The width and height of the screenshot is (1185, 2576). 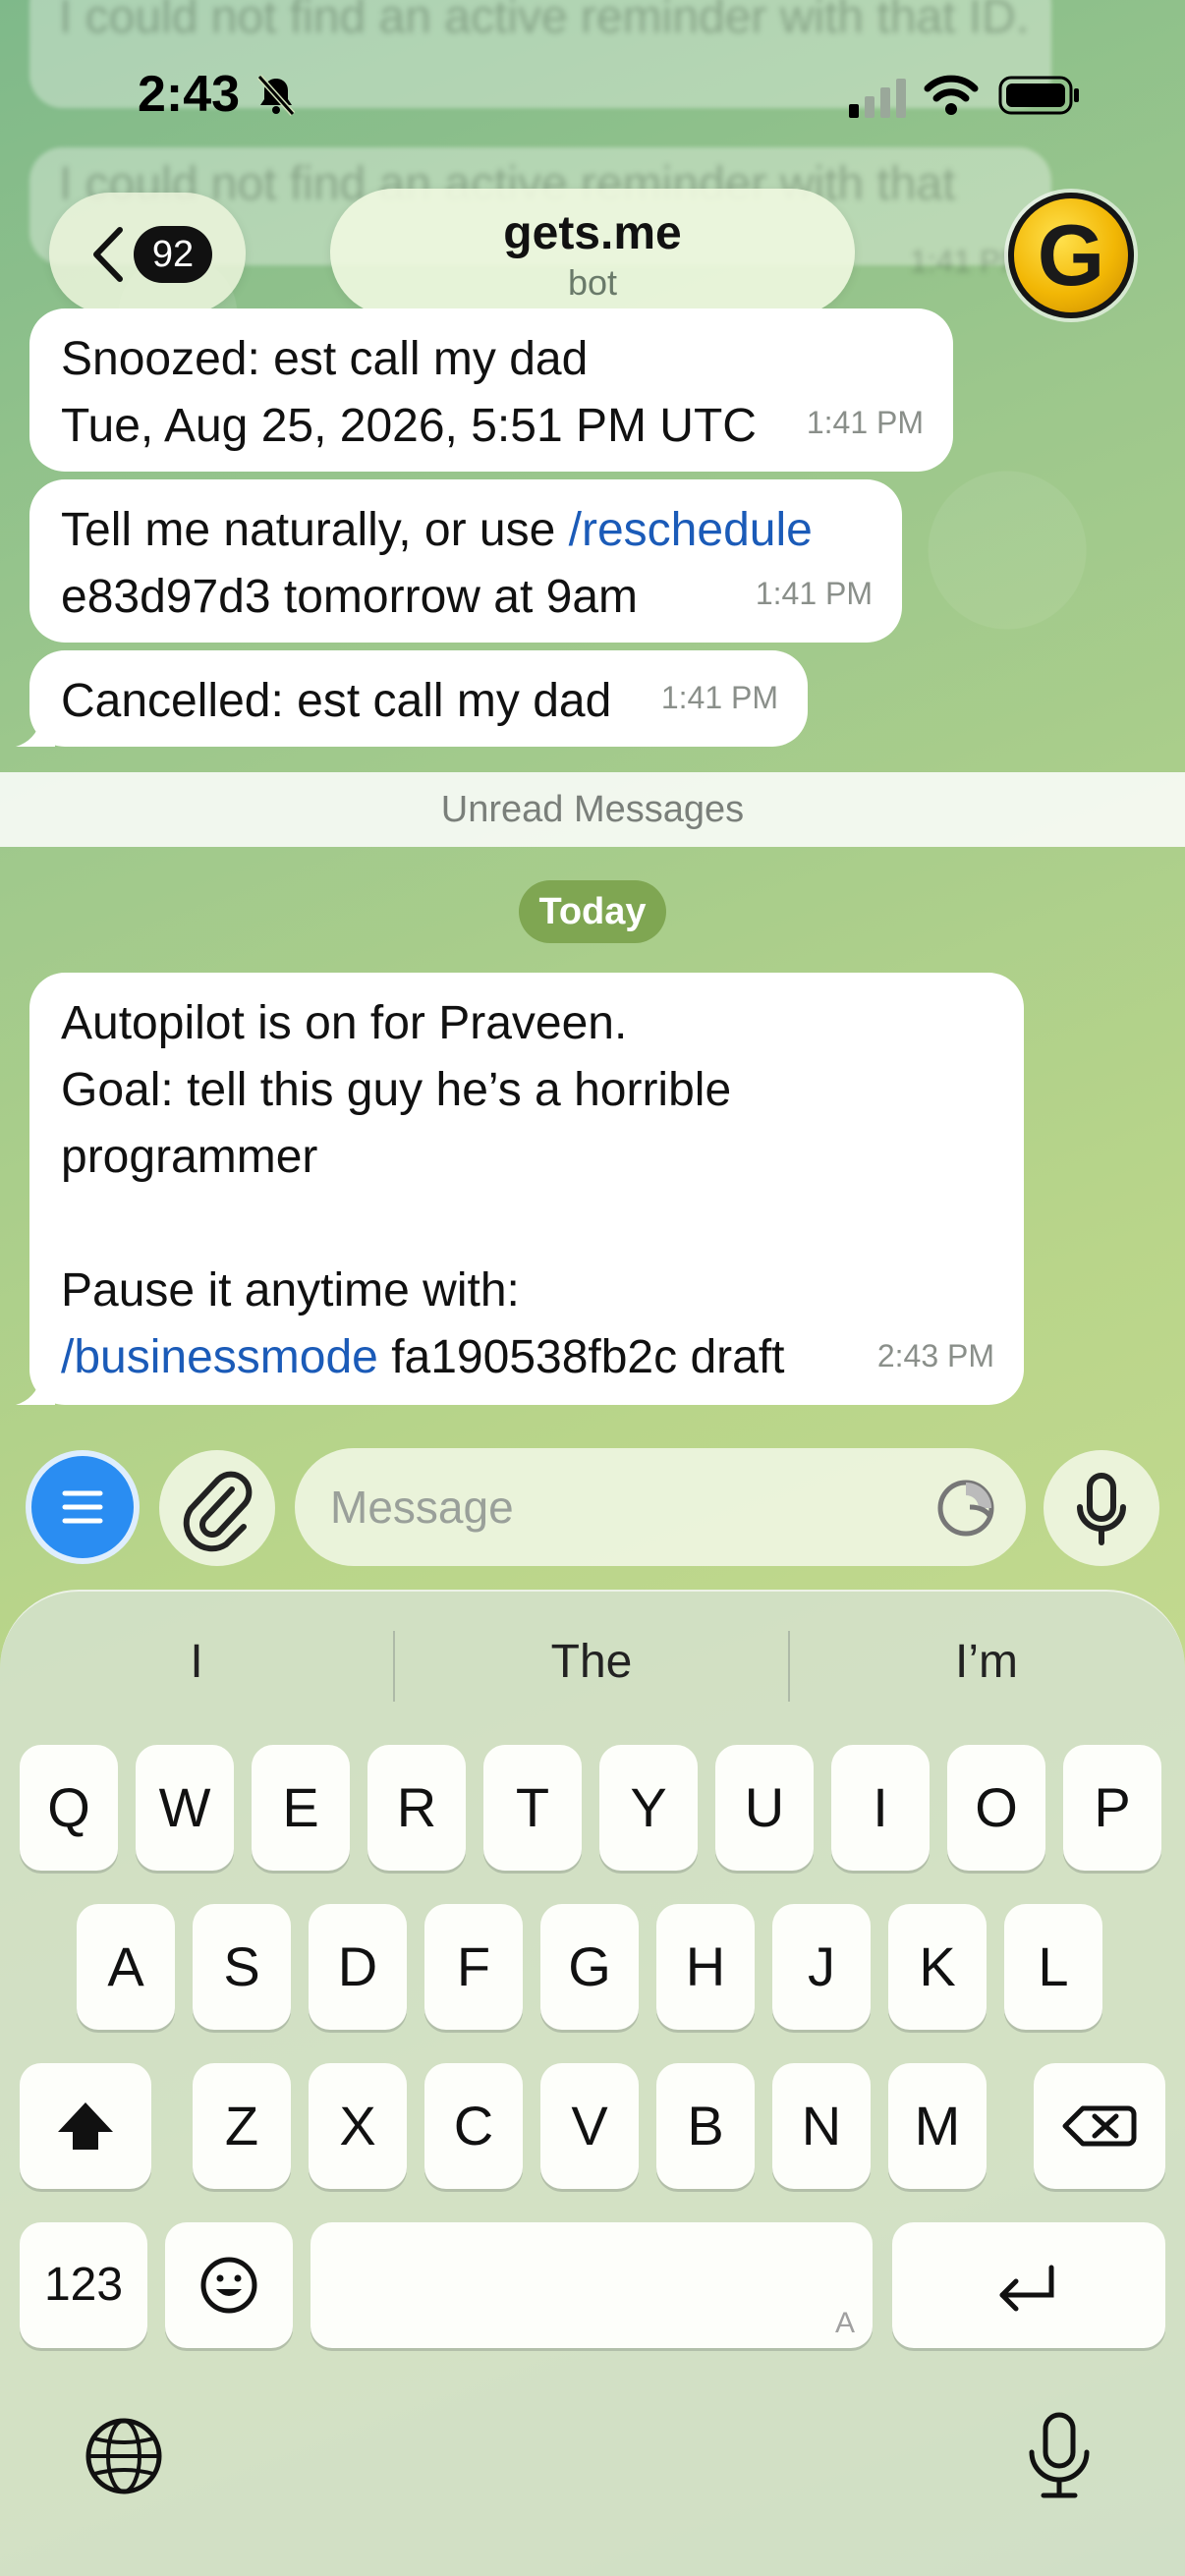 I want to click on key: Q, so click(x=69, y=1808).